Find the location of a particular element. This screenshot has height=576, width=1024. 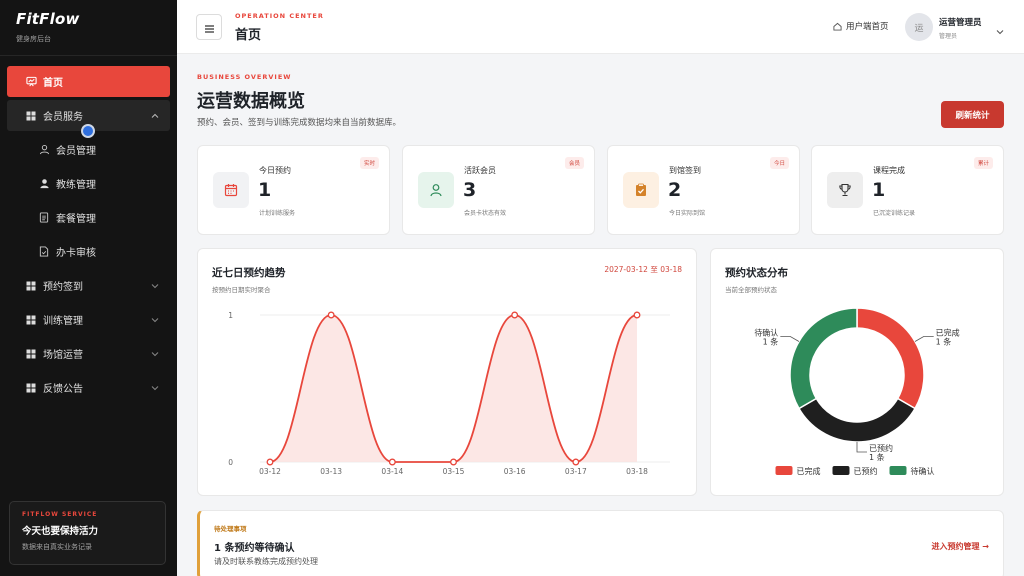

slice-label: 已完成 is located at coordinates (948, 333).